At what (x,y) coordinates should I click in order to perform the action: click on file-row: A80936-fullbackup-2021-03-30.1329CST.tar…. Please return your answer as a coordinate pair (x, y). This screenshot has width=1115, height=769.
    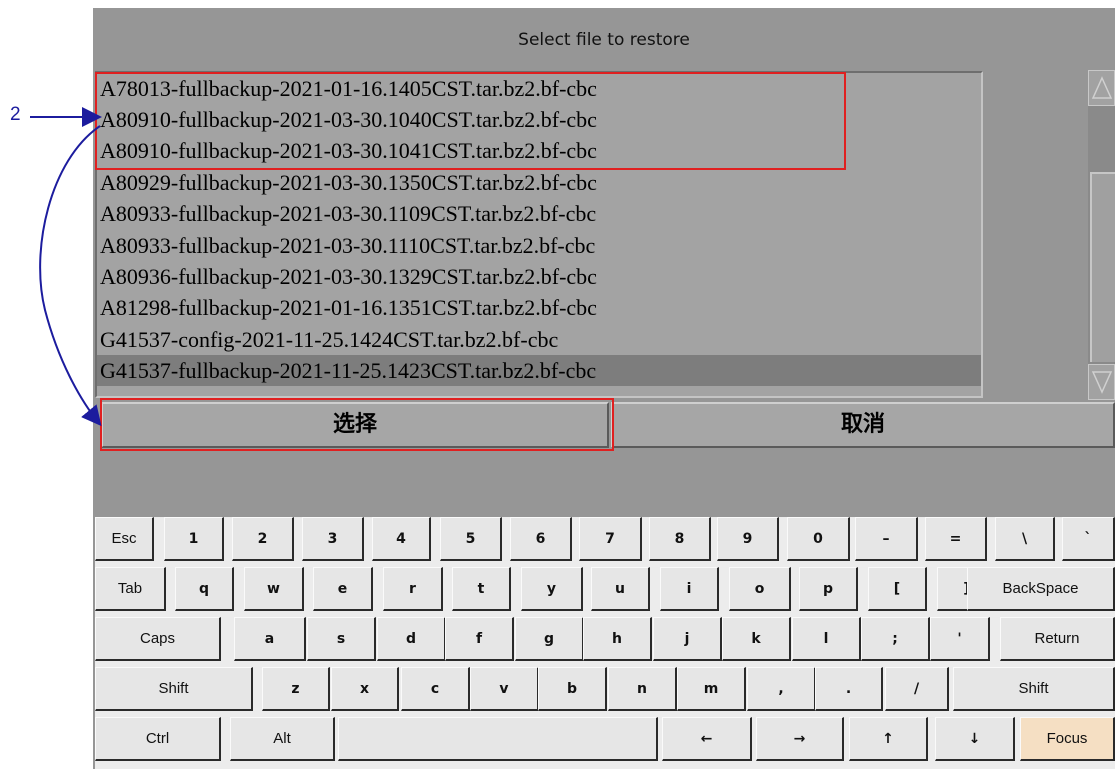
    Looking at the image, I should click on (539, 276).